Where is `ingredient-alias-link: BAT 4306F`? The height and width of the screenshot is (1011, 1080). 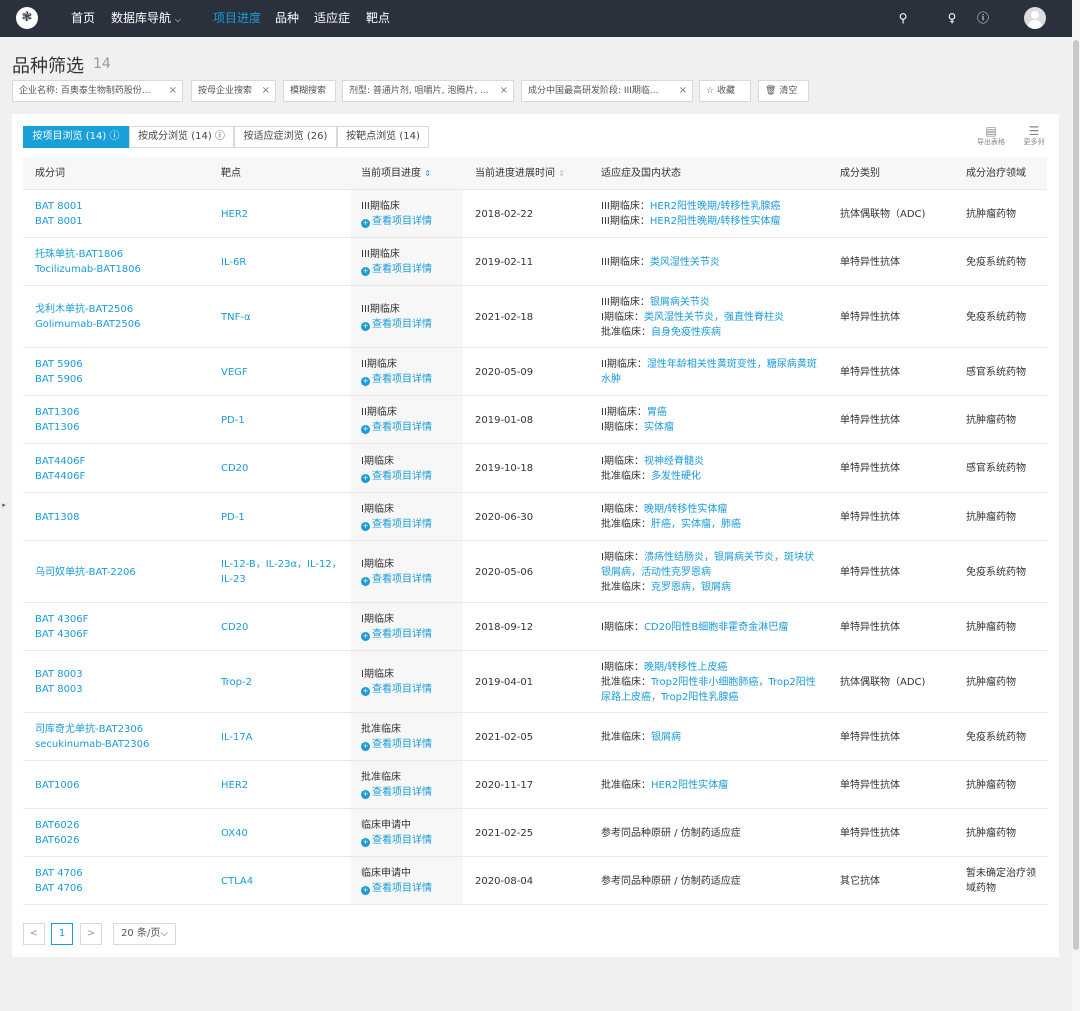
ingredient-alias-link: BAT 4306F is located at coordinates (61, 634).